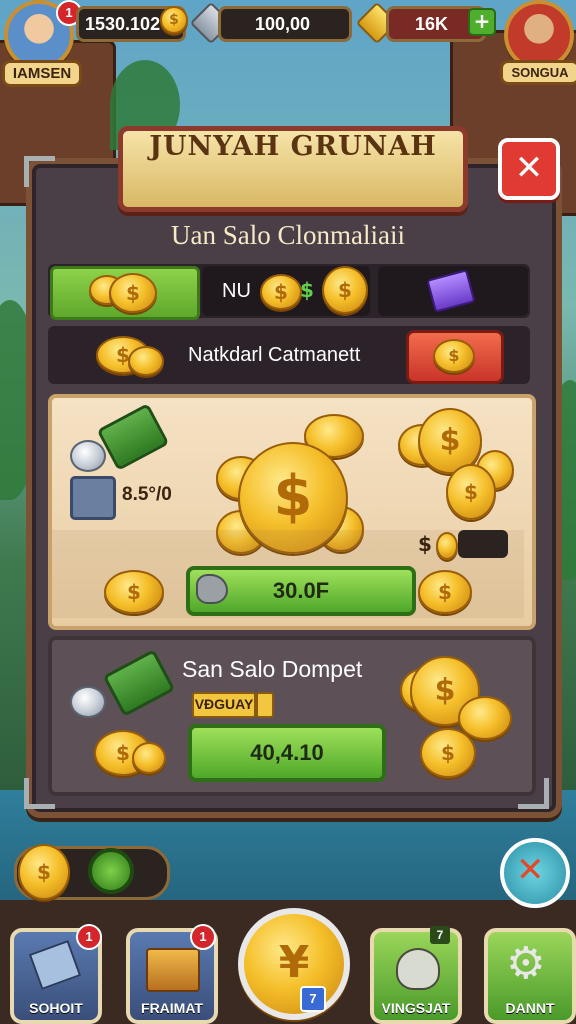 This screenshot has height=1024, width=576. What do you see at coordinates (313, 999) in the screenshot?
I see `level-badge: 7` at bounding box center [313, 999].